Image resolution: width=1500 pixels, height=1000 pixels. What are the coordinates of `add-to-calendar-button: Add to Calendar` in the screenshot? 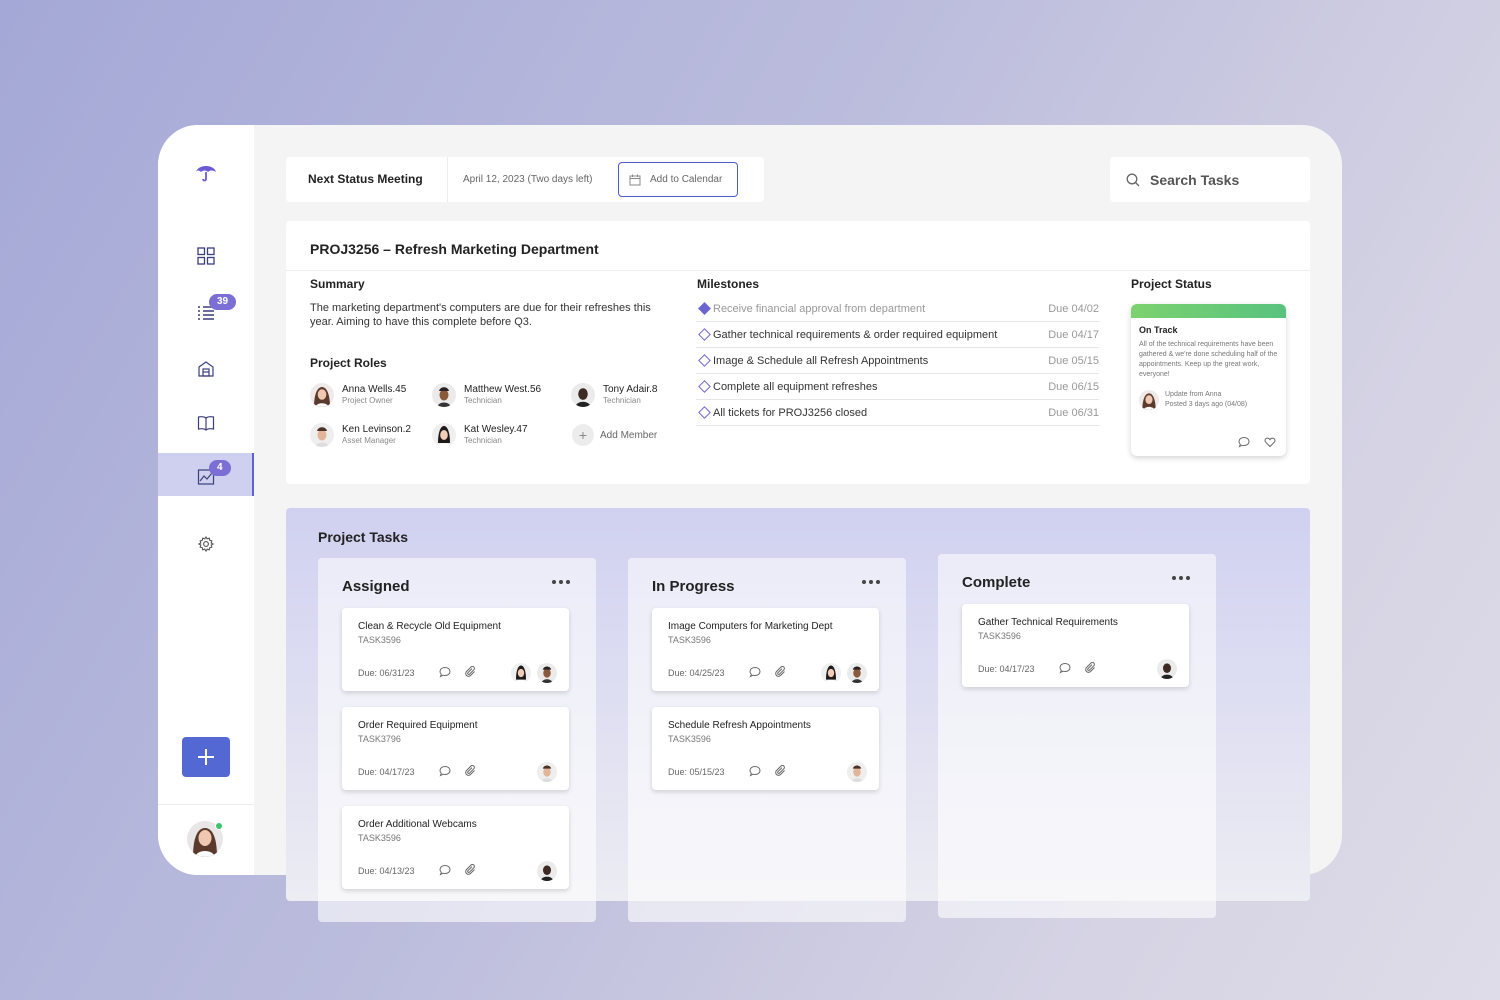 It's located at (678, 179).